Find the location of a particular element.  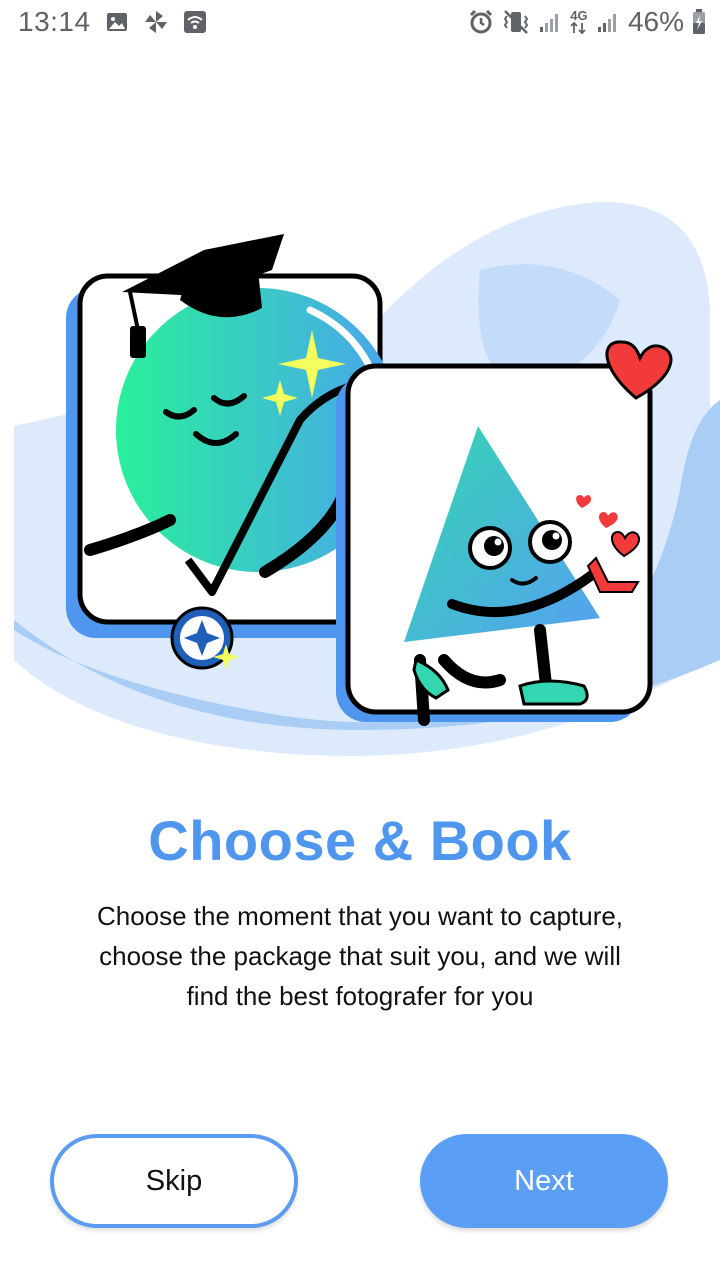

image-icon is located at coordinates (117, 22).